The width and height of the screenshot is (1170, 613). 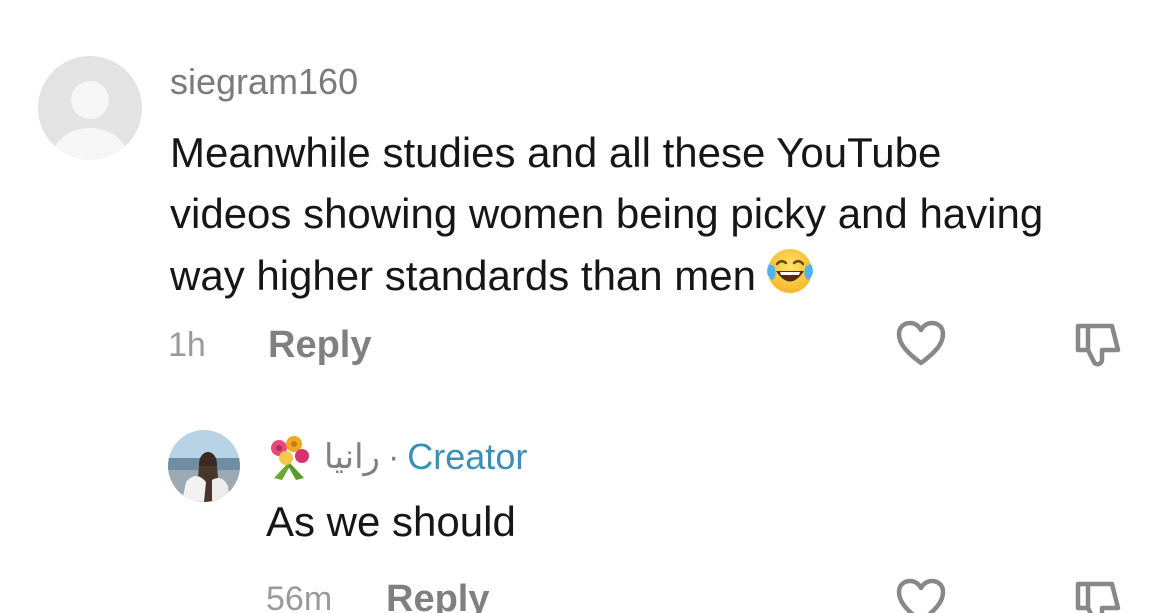 What do you see at coordinates (187, 345) in the screenshot?
I see `comment-timestamp: 1h` at bounding box center [187, 345].